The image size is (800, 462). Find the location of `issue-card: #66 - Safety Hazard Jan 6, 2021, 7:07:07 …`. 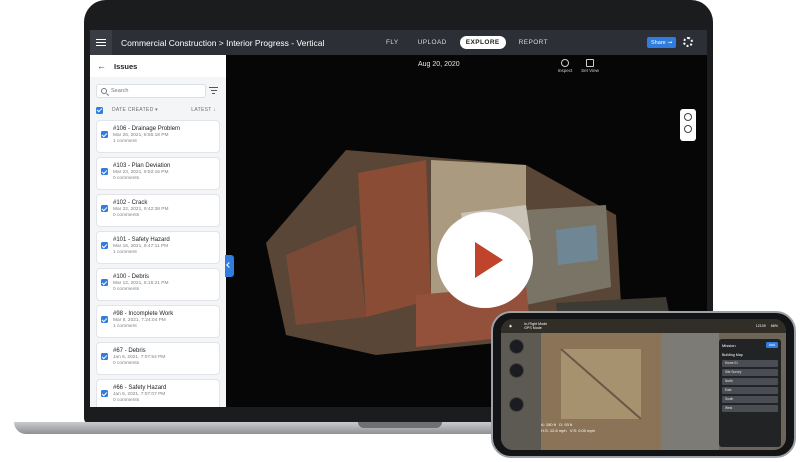

issue-card: #66 - Safety Hazard Jan 6, 2021, 7:07:07 … is located at coordinates (158, 393).